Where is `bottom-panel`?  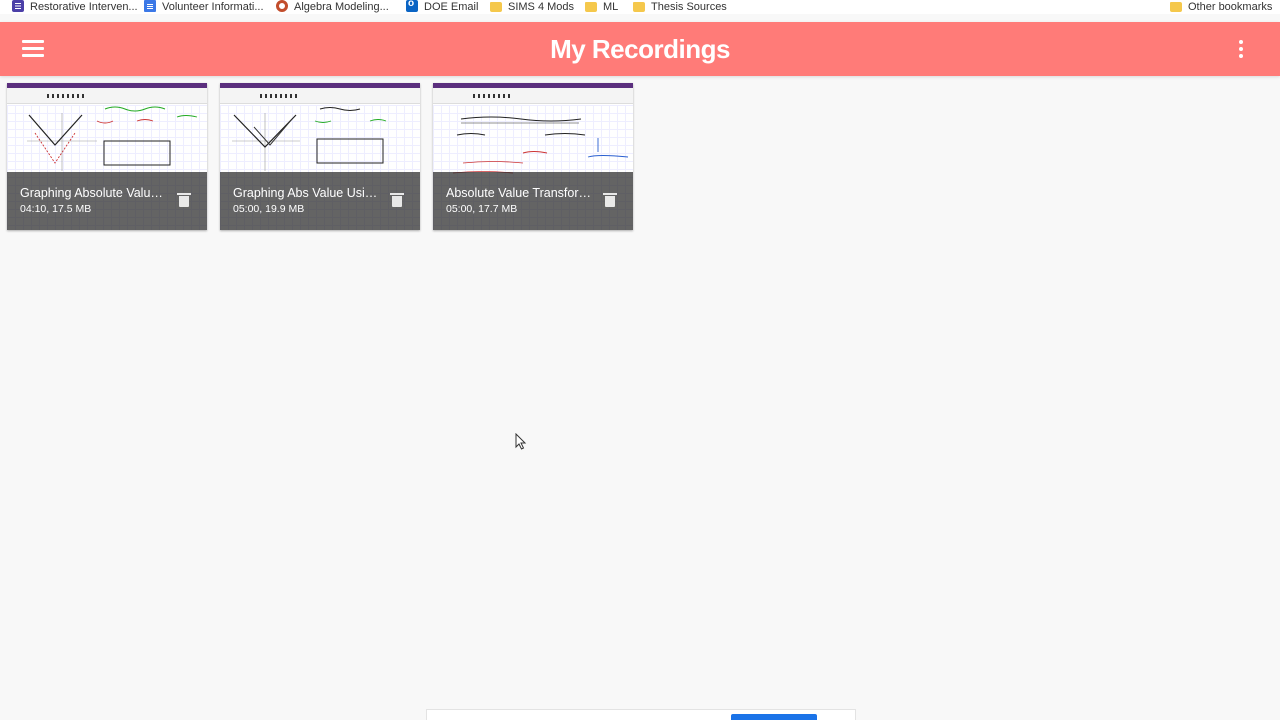
bottom-panel is located at coordinates (641, 714).